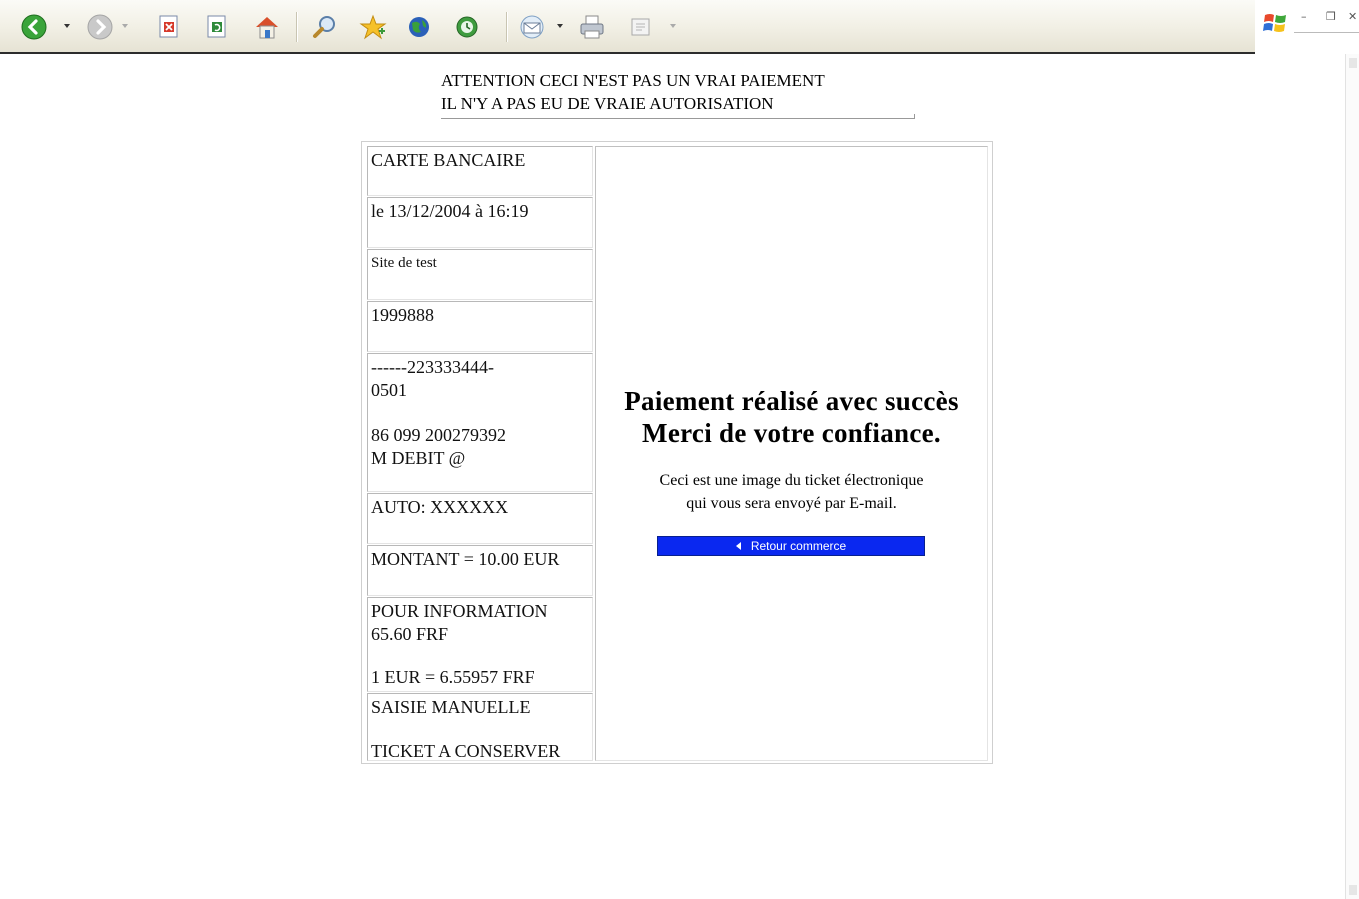 The height and width of the screenshot is (899, 1359). I want to click on refresh-icon, so click(217, 27).